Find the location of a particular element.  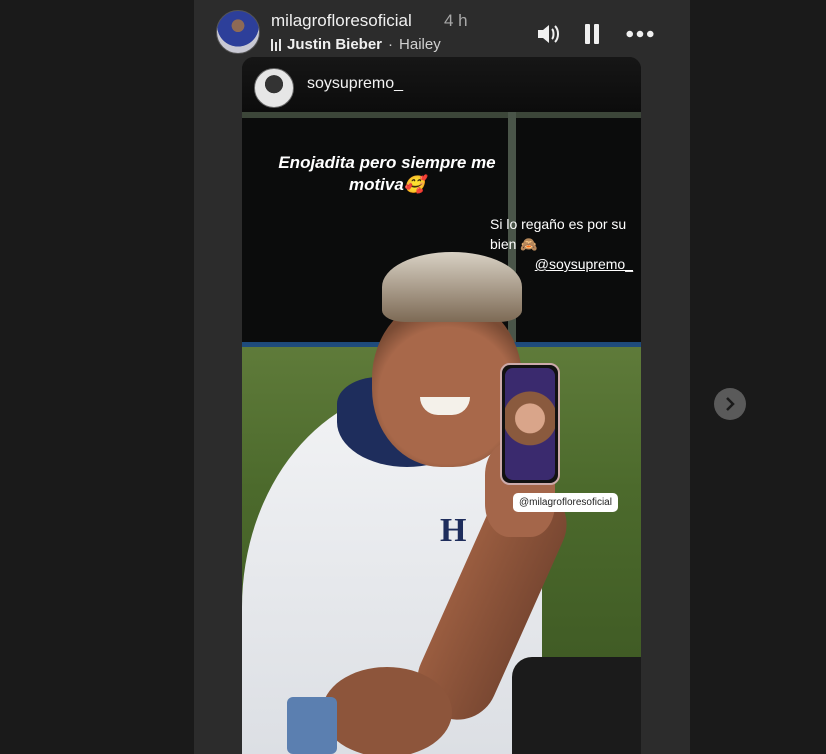

music-artist: Justin Bieber is located at coordinates (335, 44).